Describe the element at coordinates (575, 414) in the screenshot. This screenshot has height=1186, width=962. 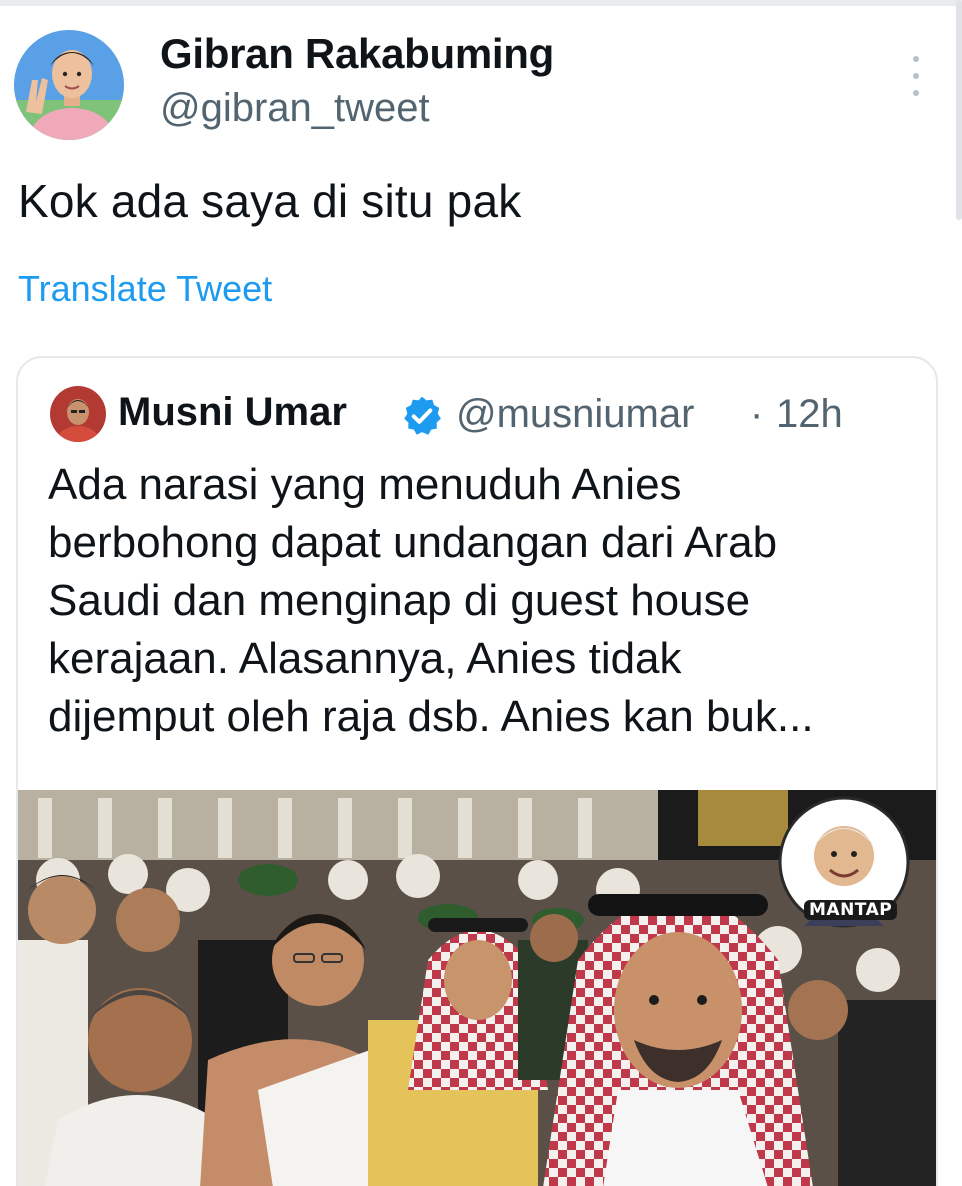
I see `quoted-author-handle: @musniumar` at that location.